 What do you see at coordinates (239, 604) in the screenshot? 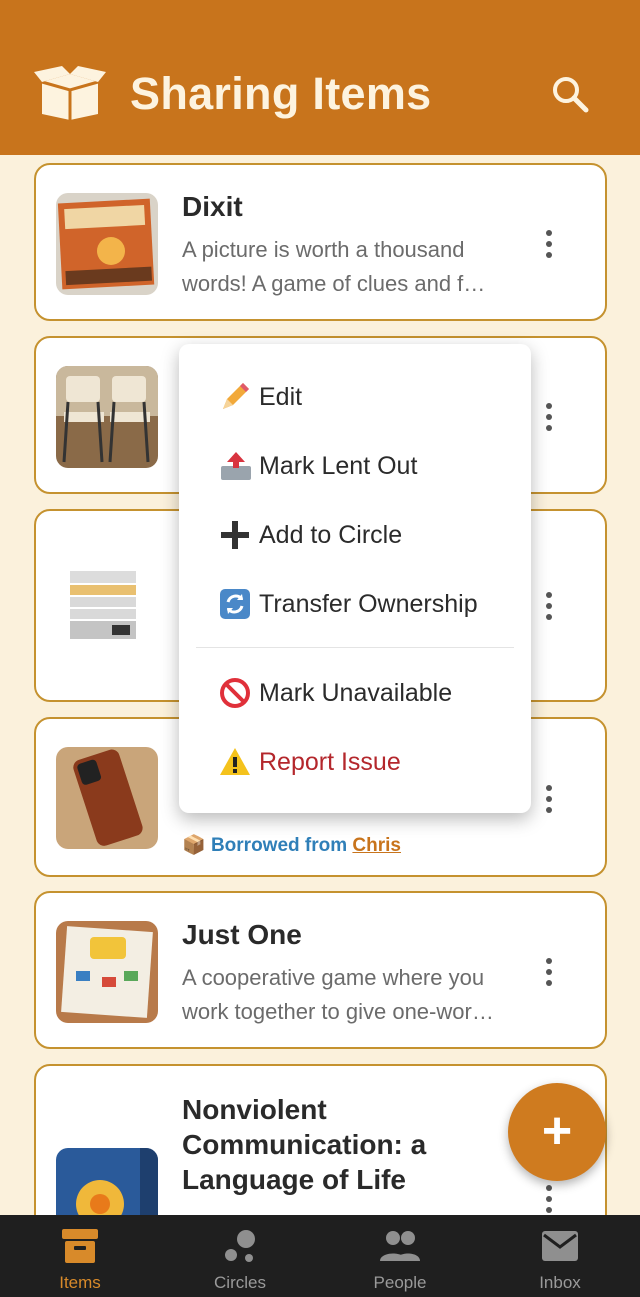
I see `refresh-arrows-icon` at bounding box center [239, 604].